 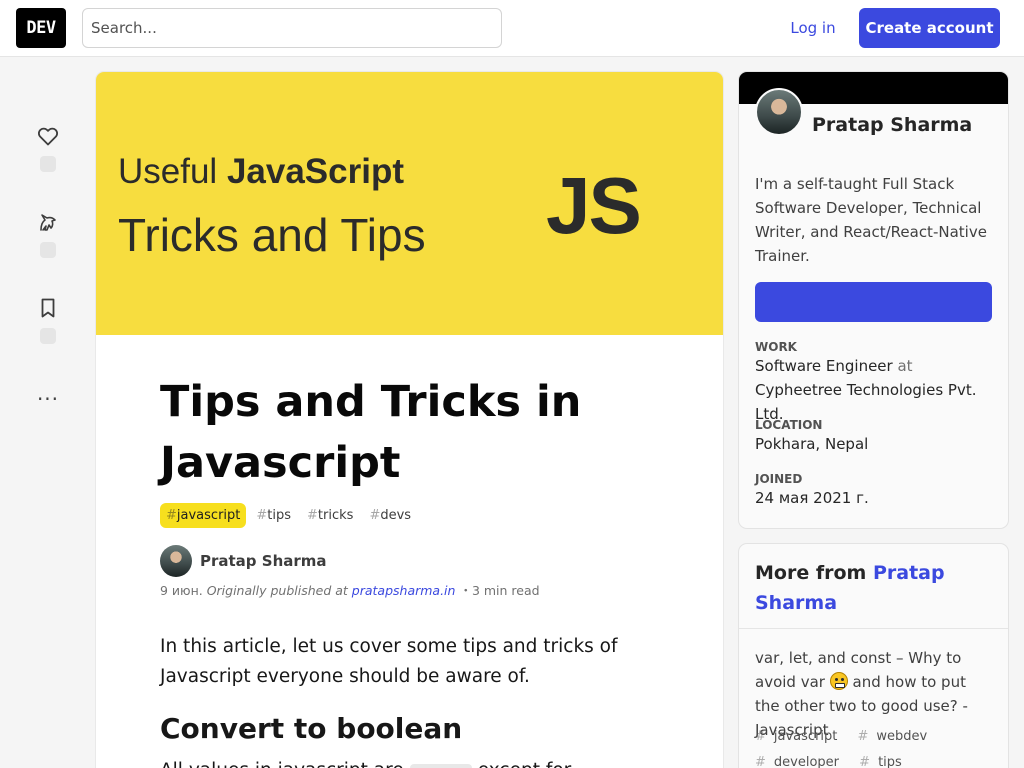 What do you see at coordinates (48, 336) in the screenshot?
I see `bookmark-count` at bounding box center [48, 336].